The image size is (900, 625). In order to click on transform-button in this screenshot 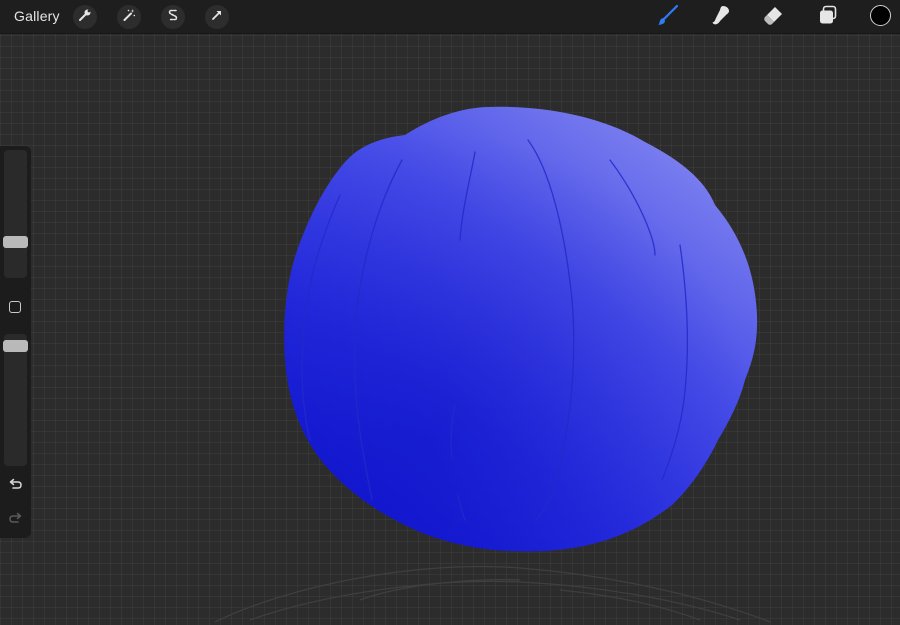, I will do `click(217, 17)`.